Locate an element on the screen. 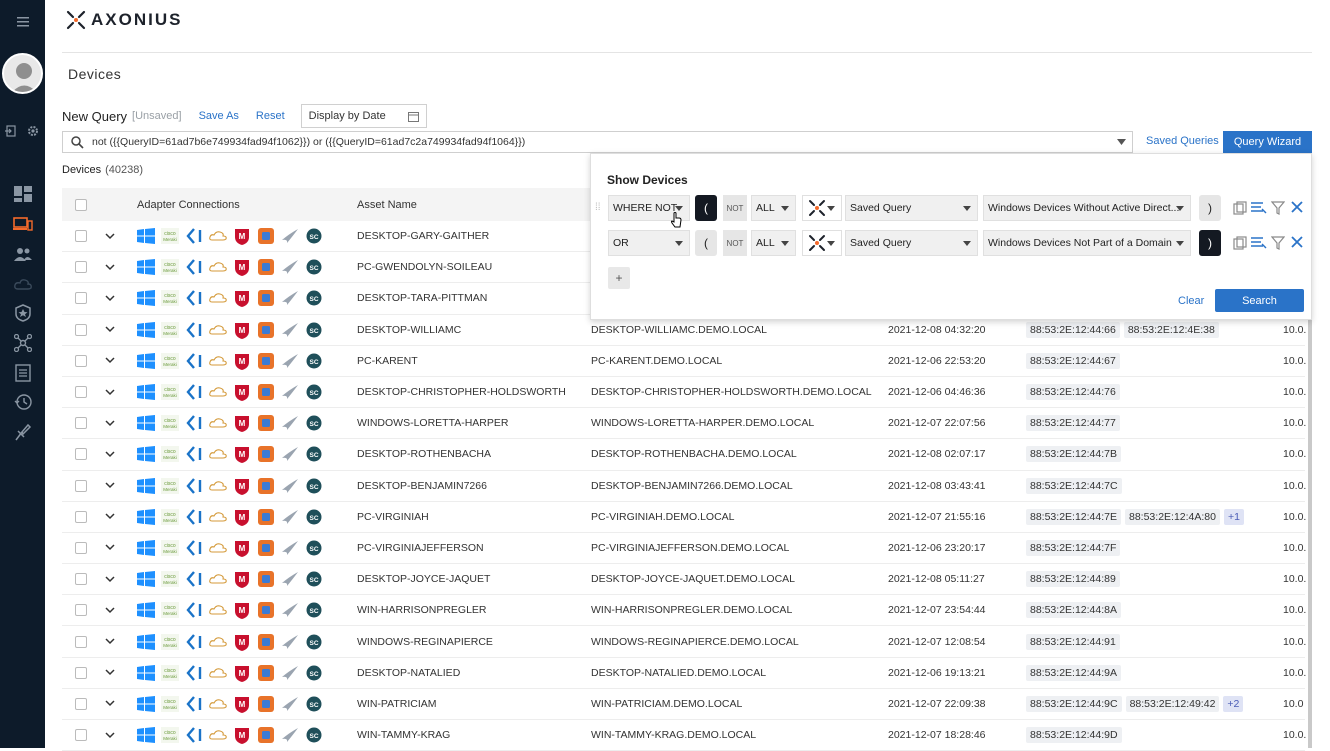  settings-icon is located at coordinates (33, 131).